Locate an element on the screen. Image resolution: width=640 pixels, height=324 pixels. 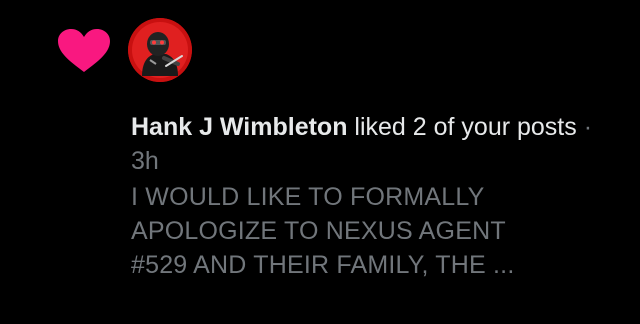
hooded-character-avatar-icon is located at coordinates (160, 50).